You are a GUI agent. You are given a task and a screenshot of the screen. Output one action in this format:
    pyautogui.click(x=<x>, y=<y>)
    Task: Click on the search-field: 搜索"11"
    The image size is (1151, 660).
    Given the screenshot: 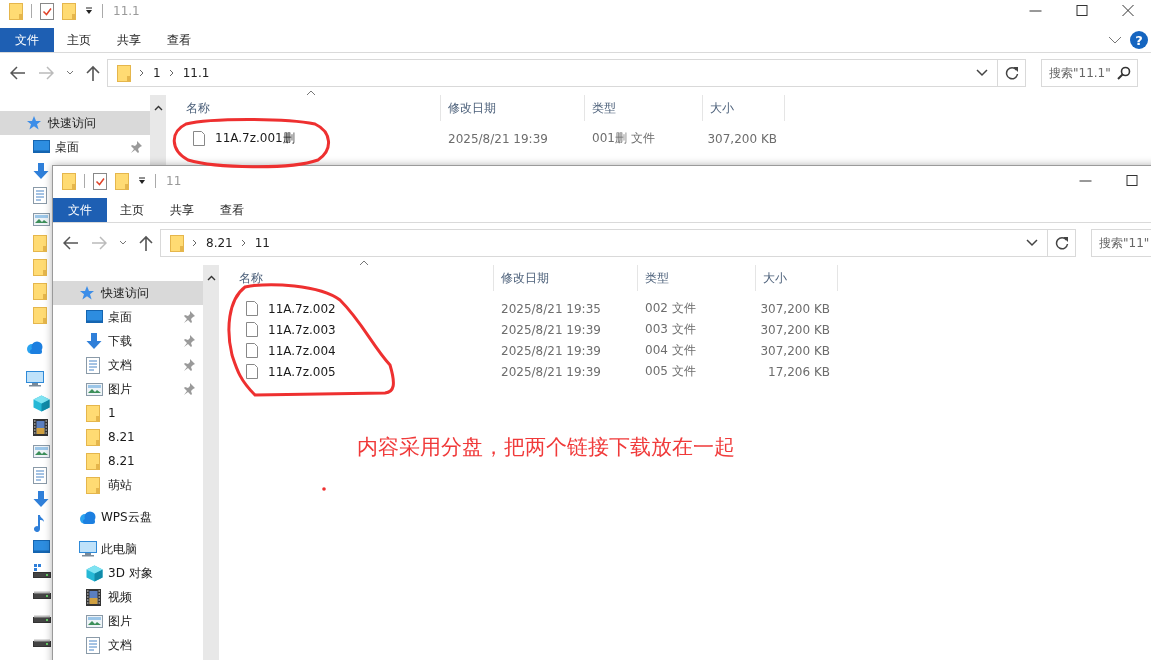 What is the action you would take?
    pyautogui.click(x=1121, y=243)
    